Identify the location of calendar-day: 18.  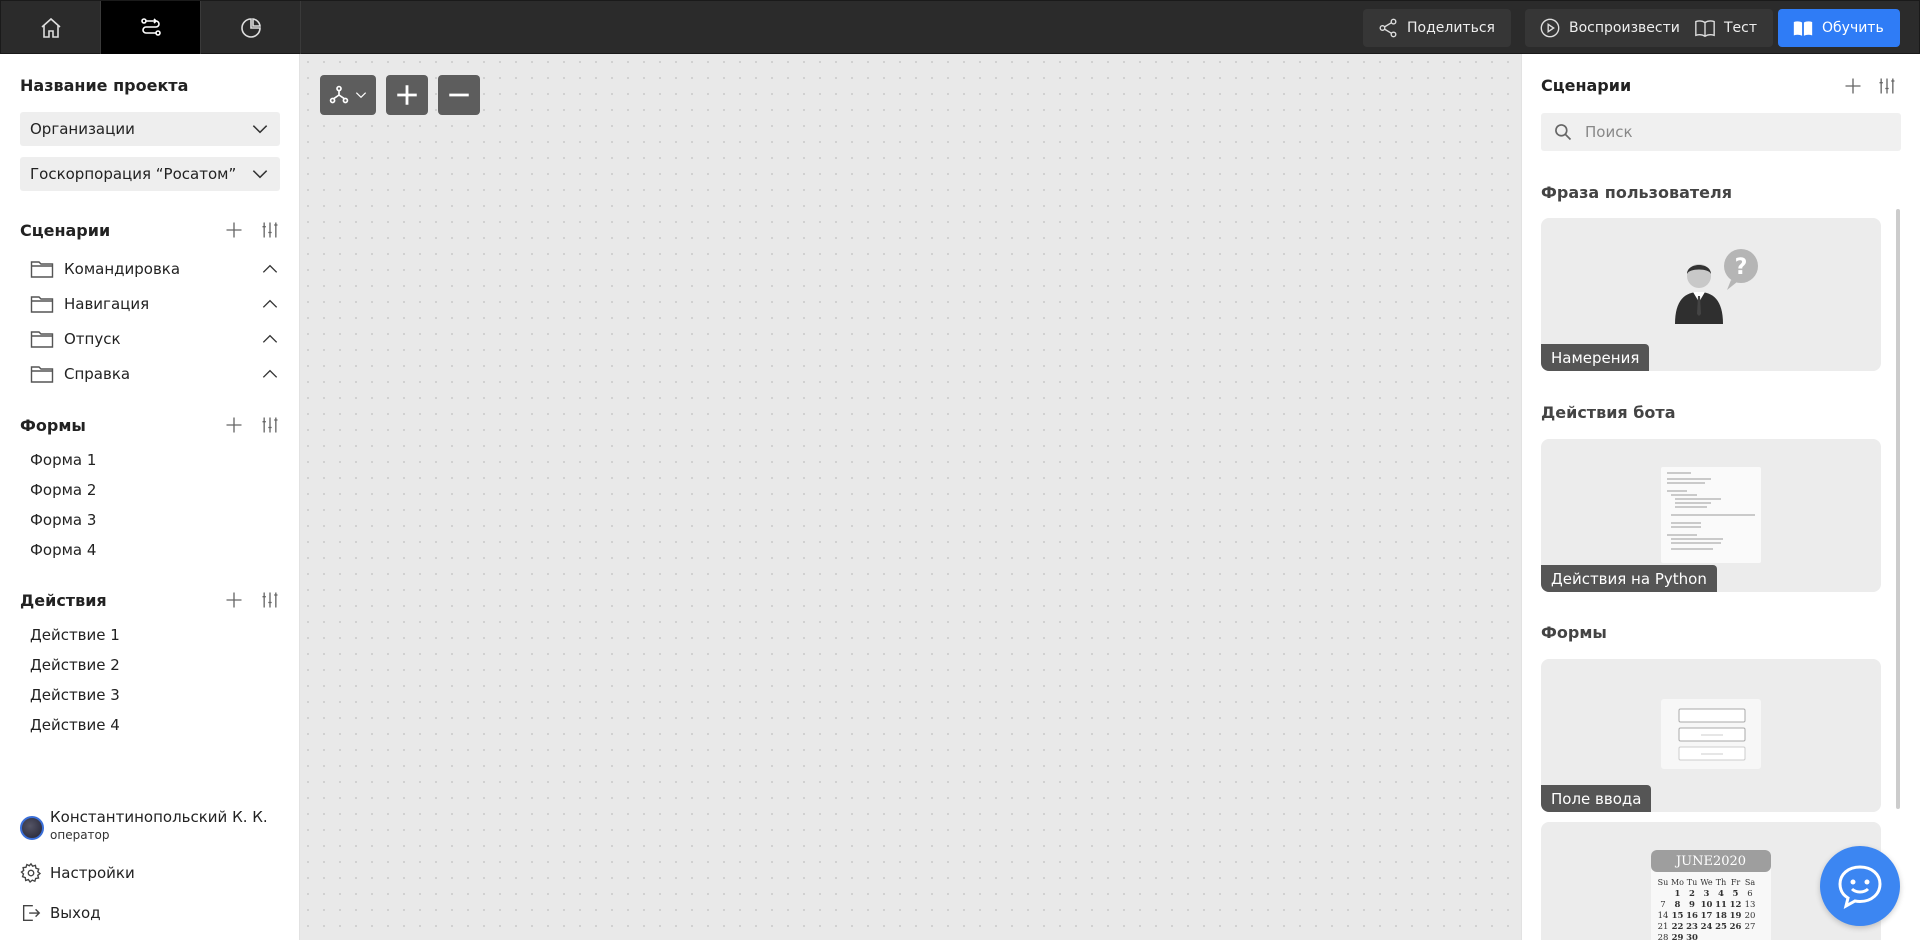
(1721, 916).